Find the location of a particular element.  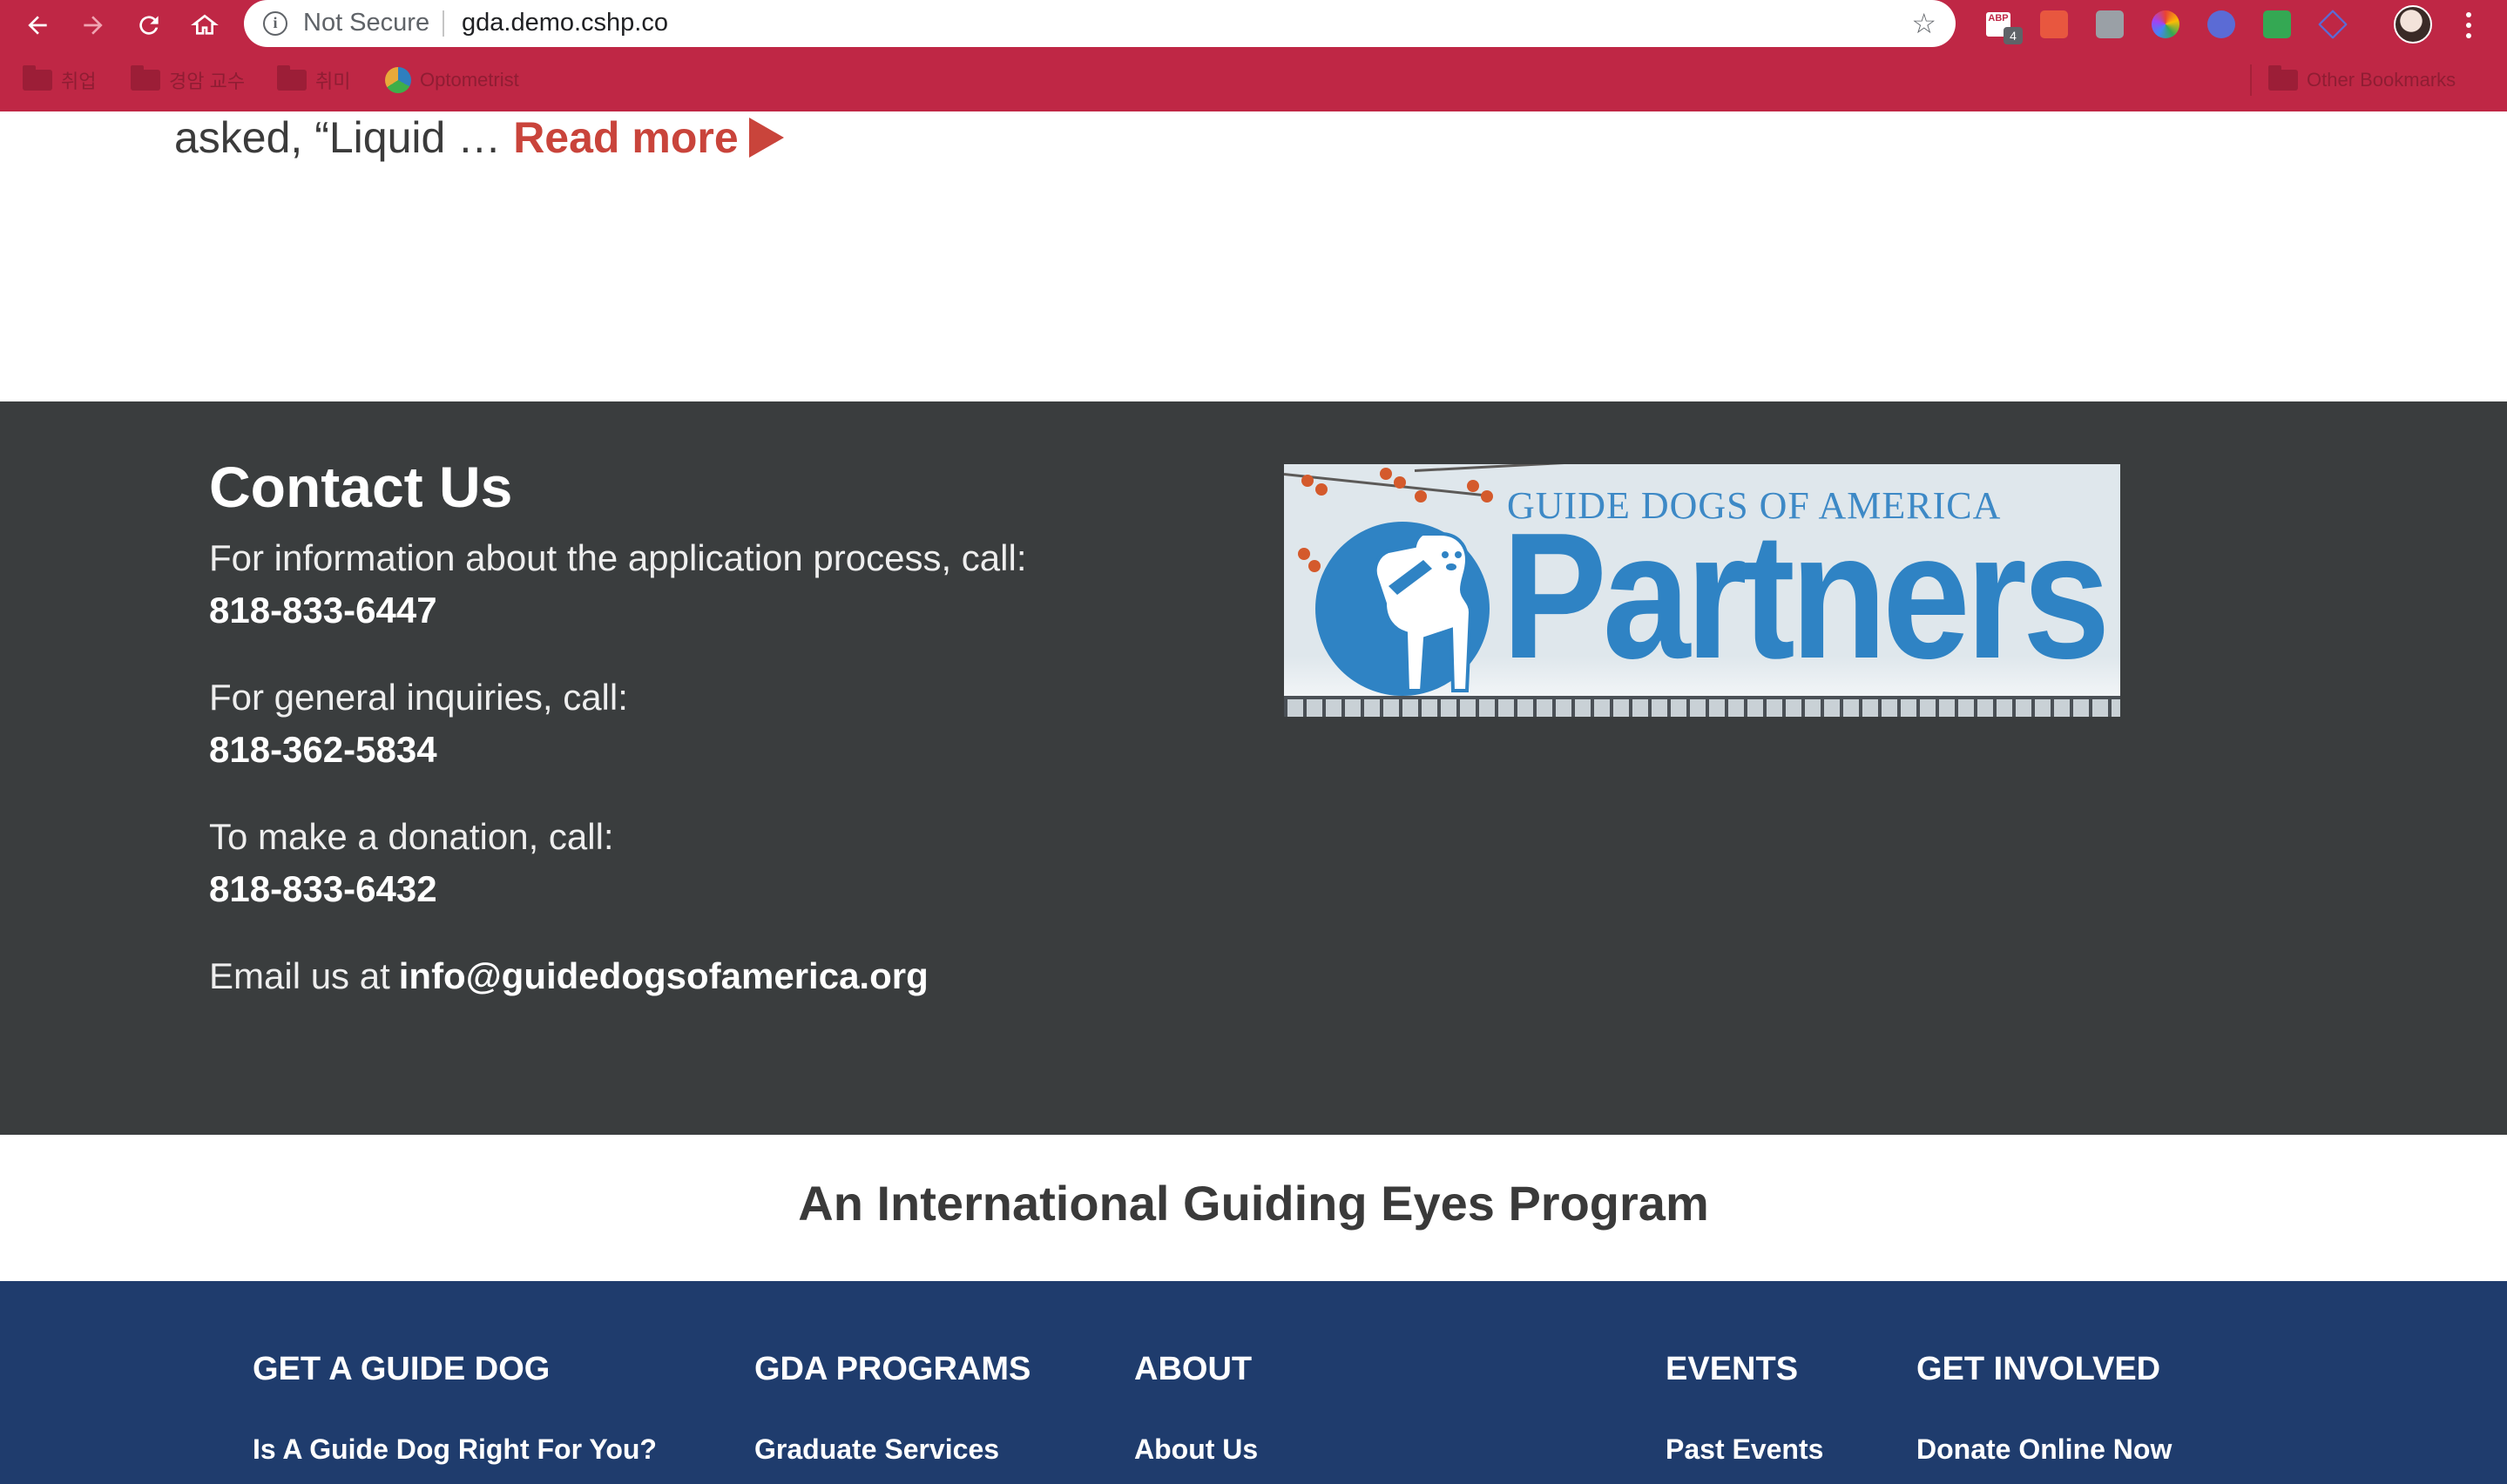

address-bar: i Not Secure gda.demo.cshp.co ☆ is located at coordinates (1100, 23).